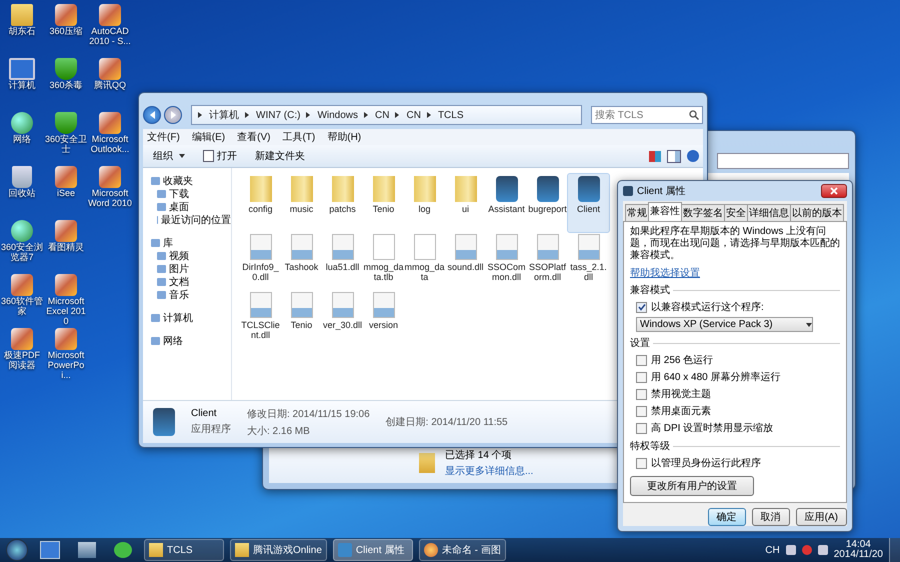 This screenshot has height=562, width=900. Describe the element at coordinates (87, 550) in the screenshot. I see `window-switch-icon` at that location.